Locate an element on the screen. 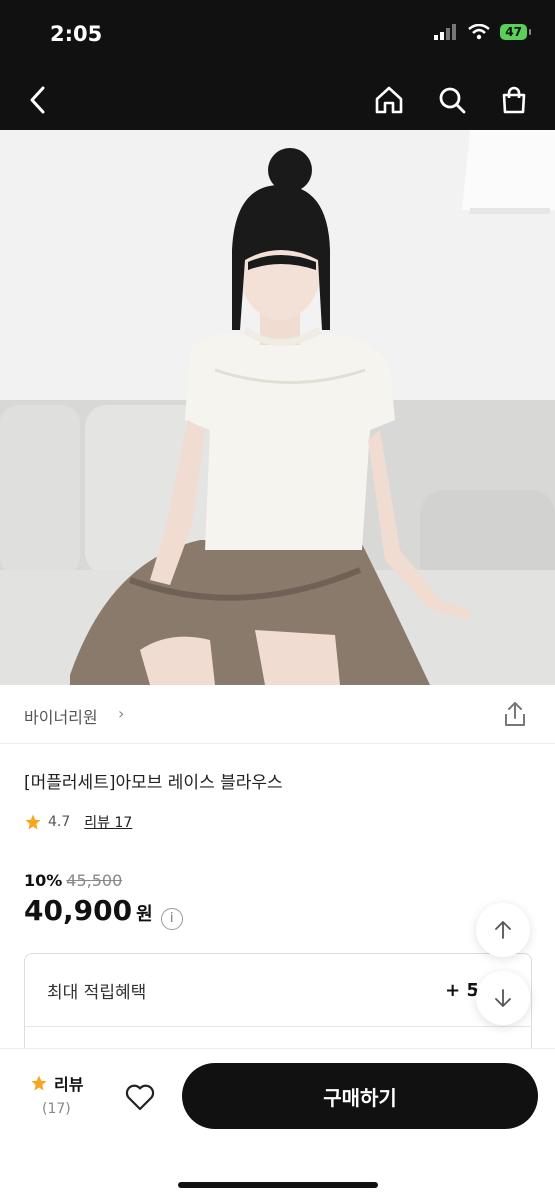  cart-button is located at coordinates (514, 100).